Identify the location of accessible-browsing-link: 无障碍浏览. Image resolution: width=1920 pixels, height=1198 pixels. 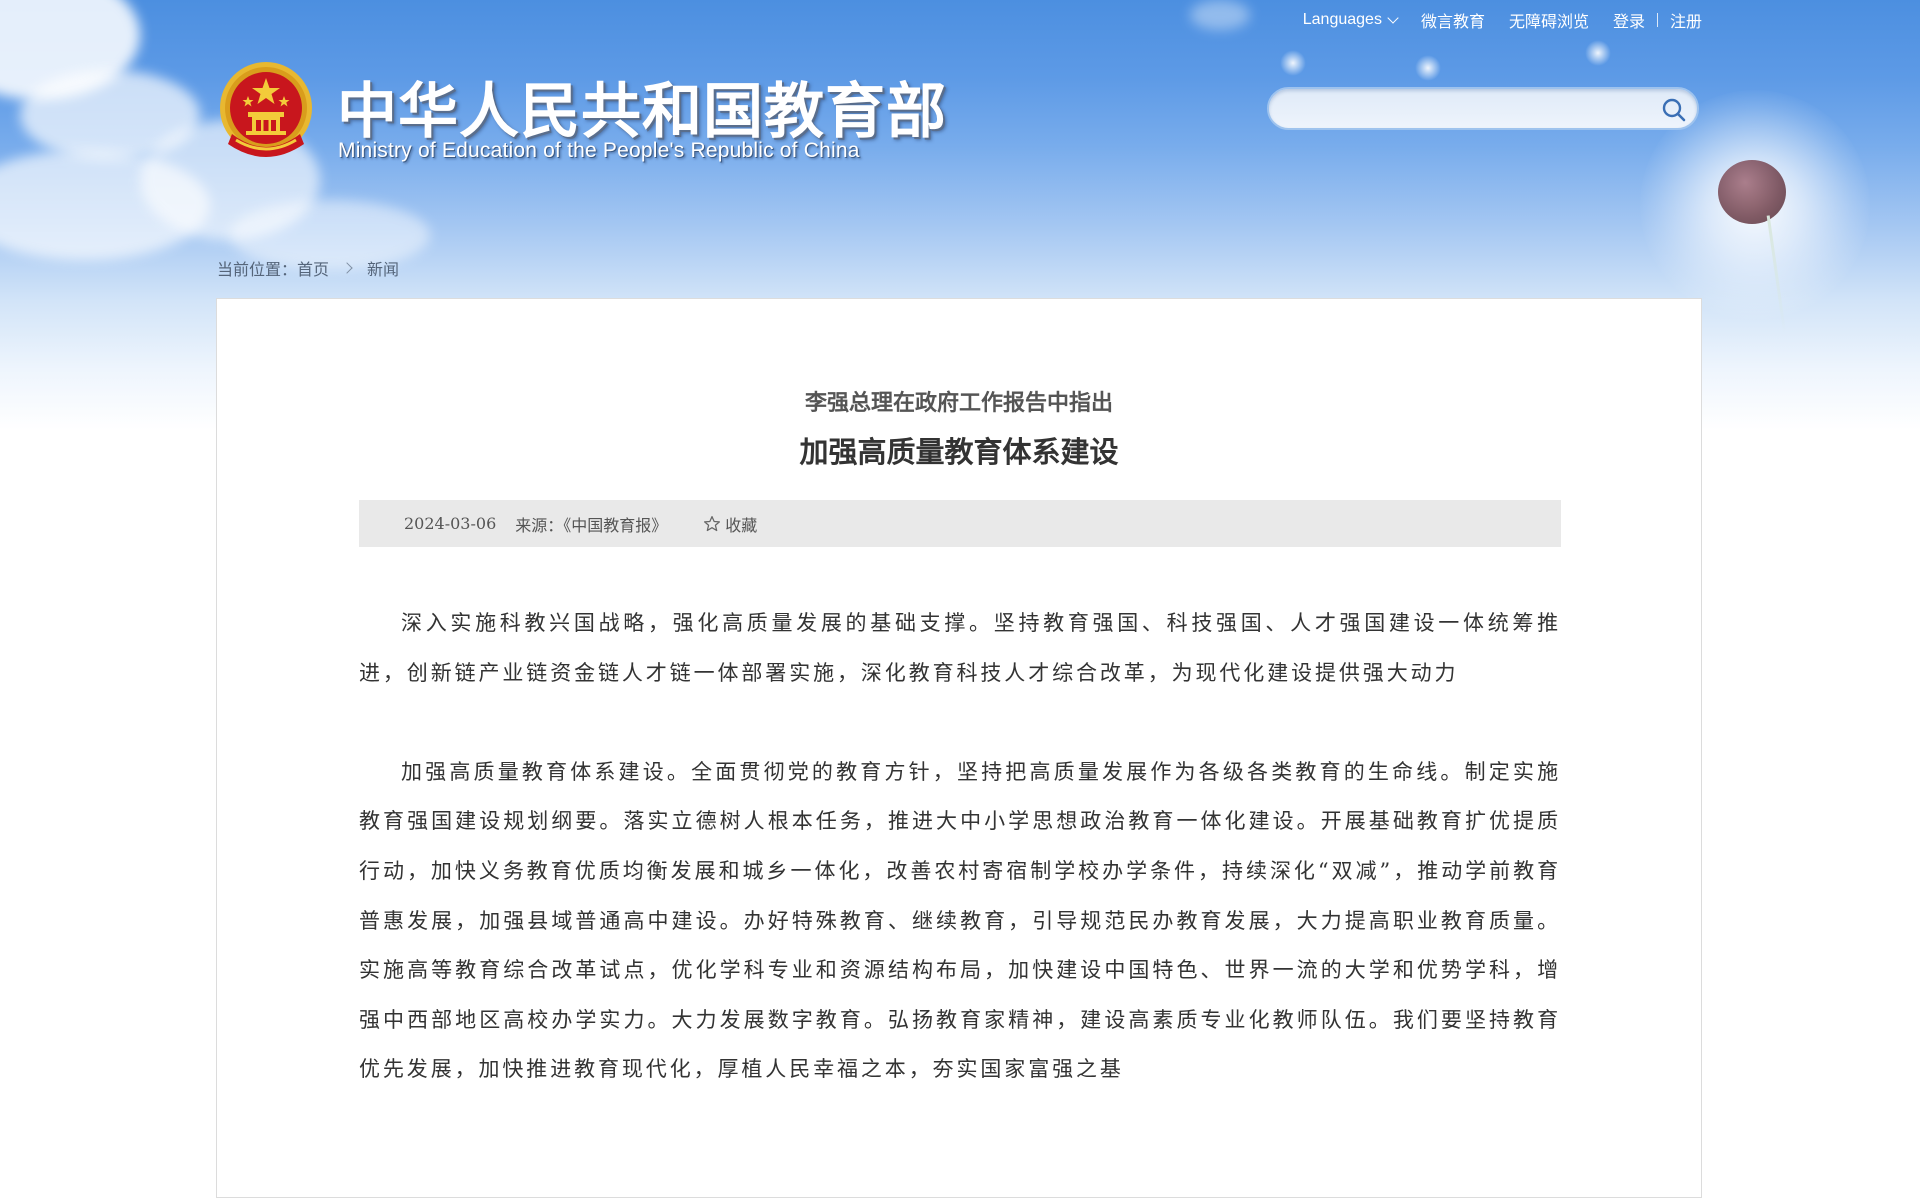
(1549, 20).